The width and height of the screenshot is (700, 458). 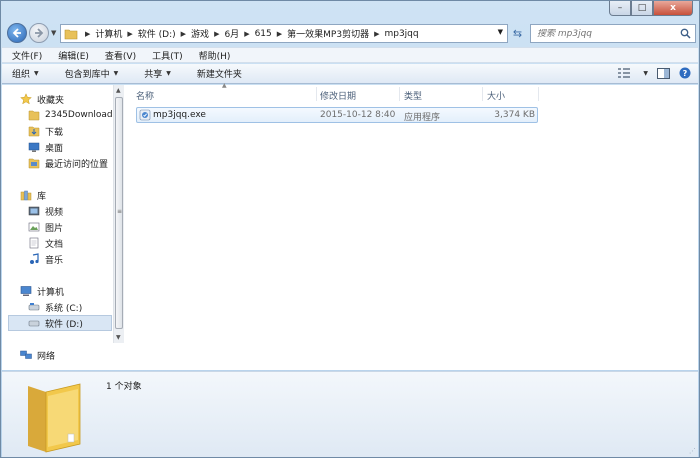 I want to click on nav-item-label: 软件 (D:), so click(x=64, y=324).